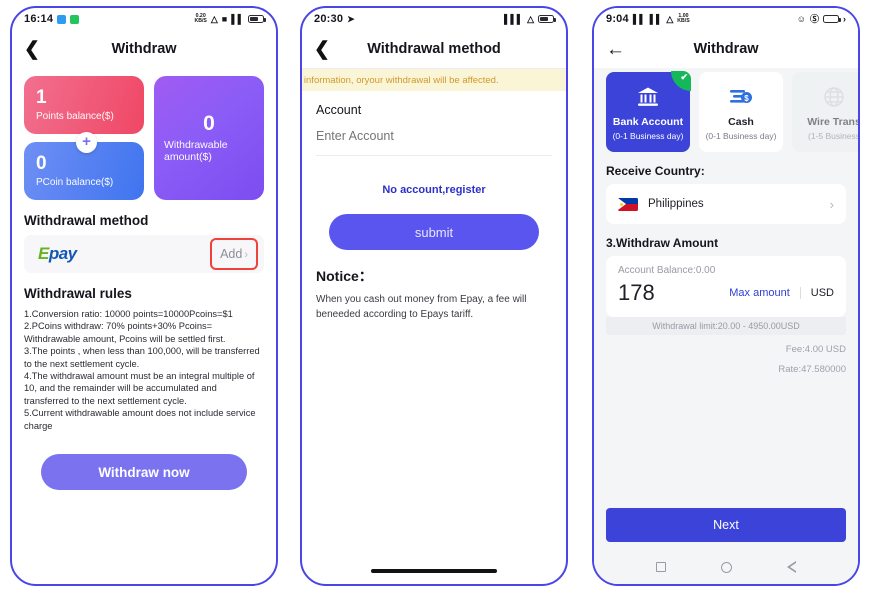  I want to click on nav-header: ← Withdraw, so click(726, 49).